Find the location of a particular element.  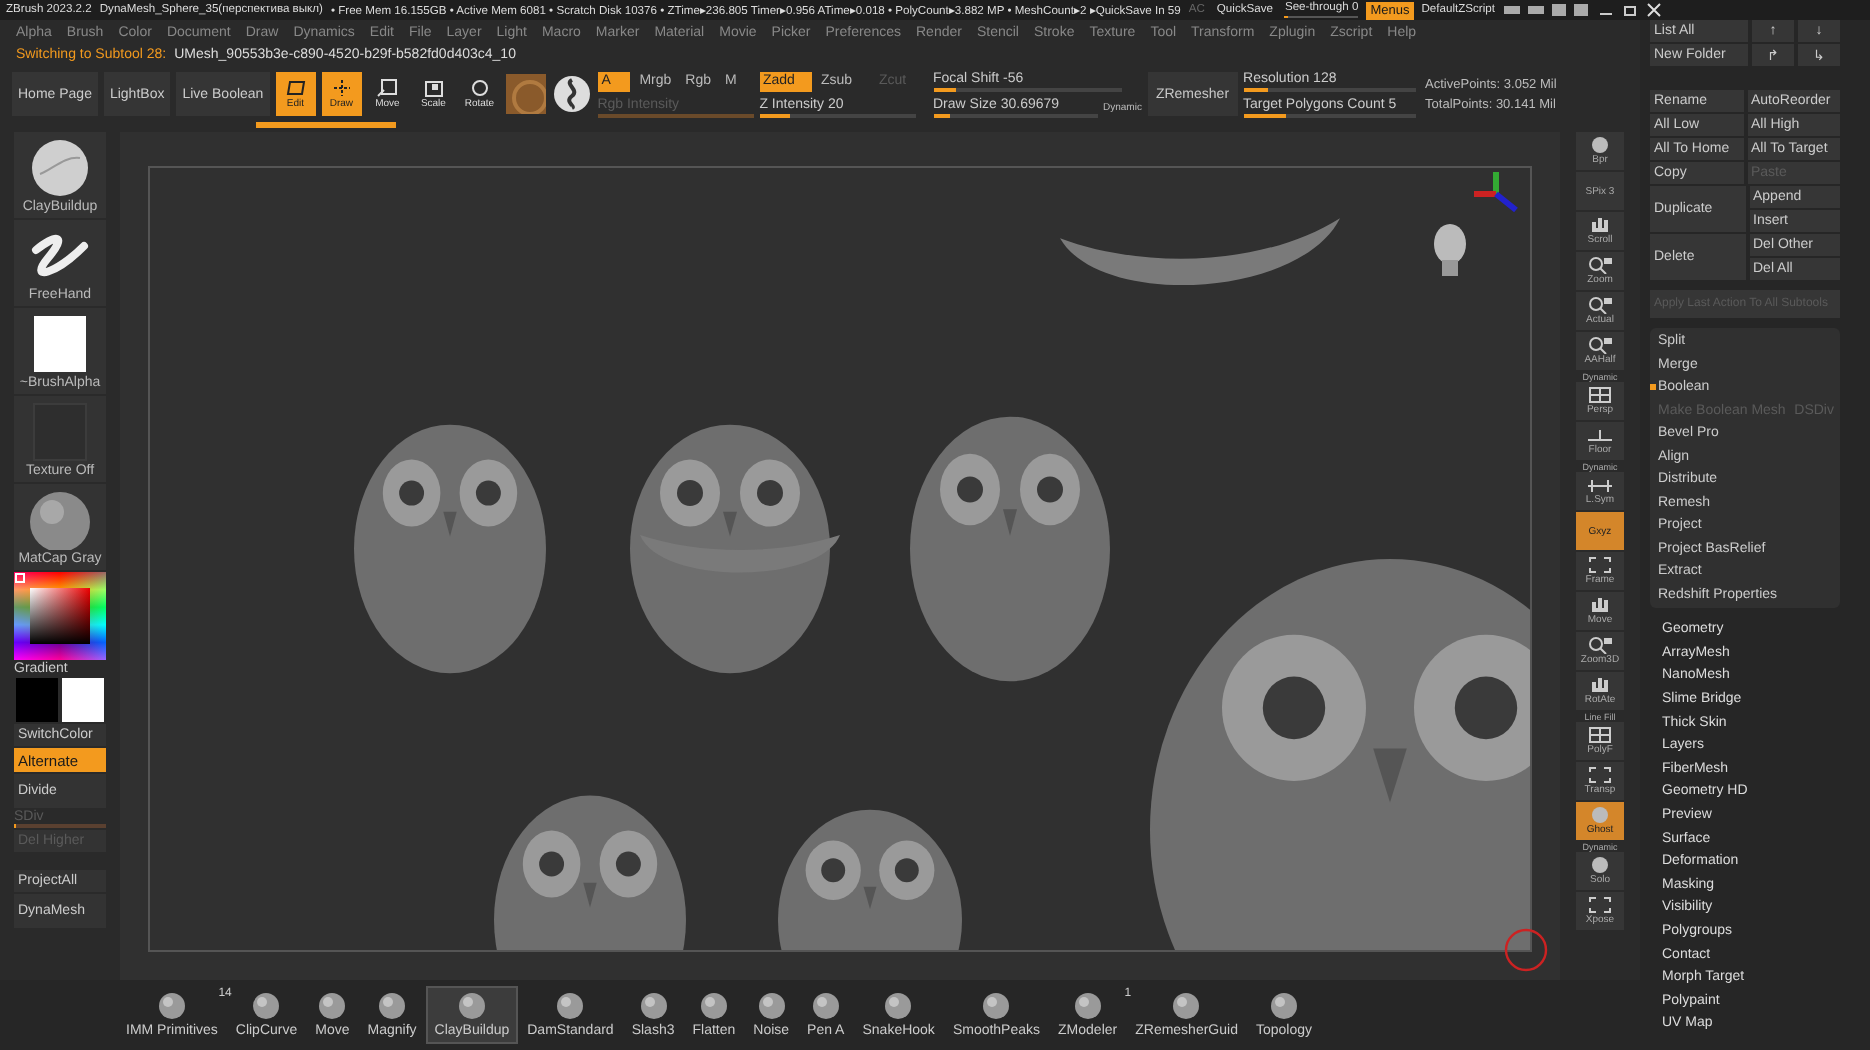

material-preview-icon is located at coordinates (60, 519).